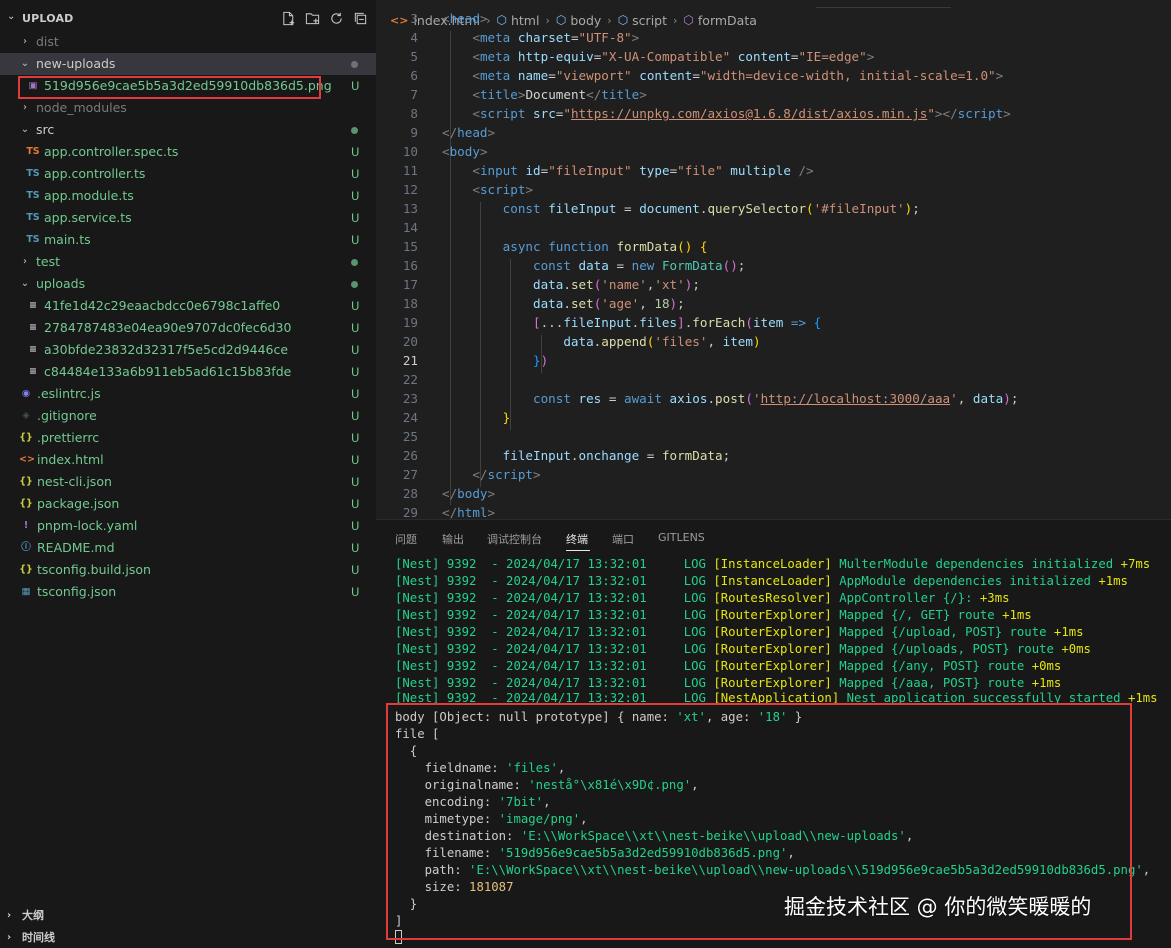  Describe the element at coordinates (469, 512) in the screenshot. I see `code-text: </html>` at that location.